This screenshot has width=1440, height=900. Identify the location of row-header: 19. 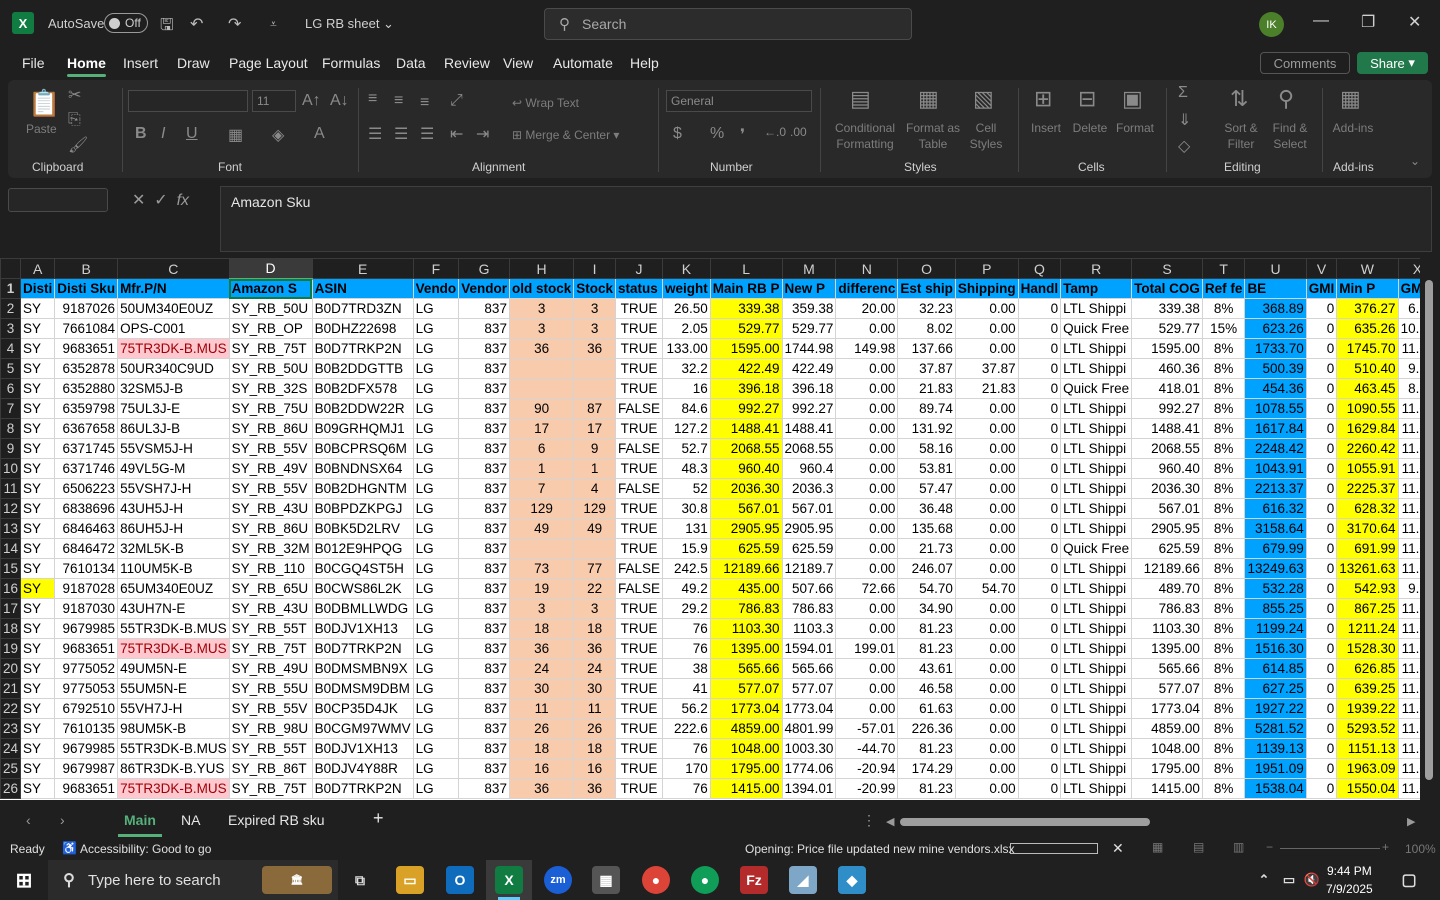
(11, 648).